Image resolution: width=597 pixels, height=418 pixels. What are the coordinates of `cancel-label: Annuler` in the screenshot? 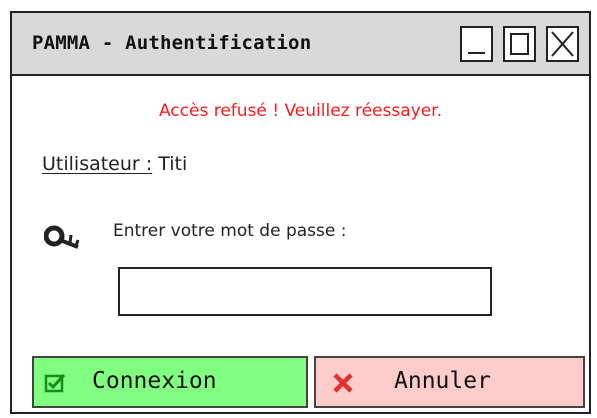 It's located at (442, 381).